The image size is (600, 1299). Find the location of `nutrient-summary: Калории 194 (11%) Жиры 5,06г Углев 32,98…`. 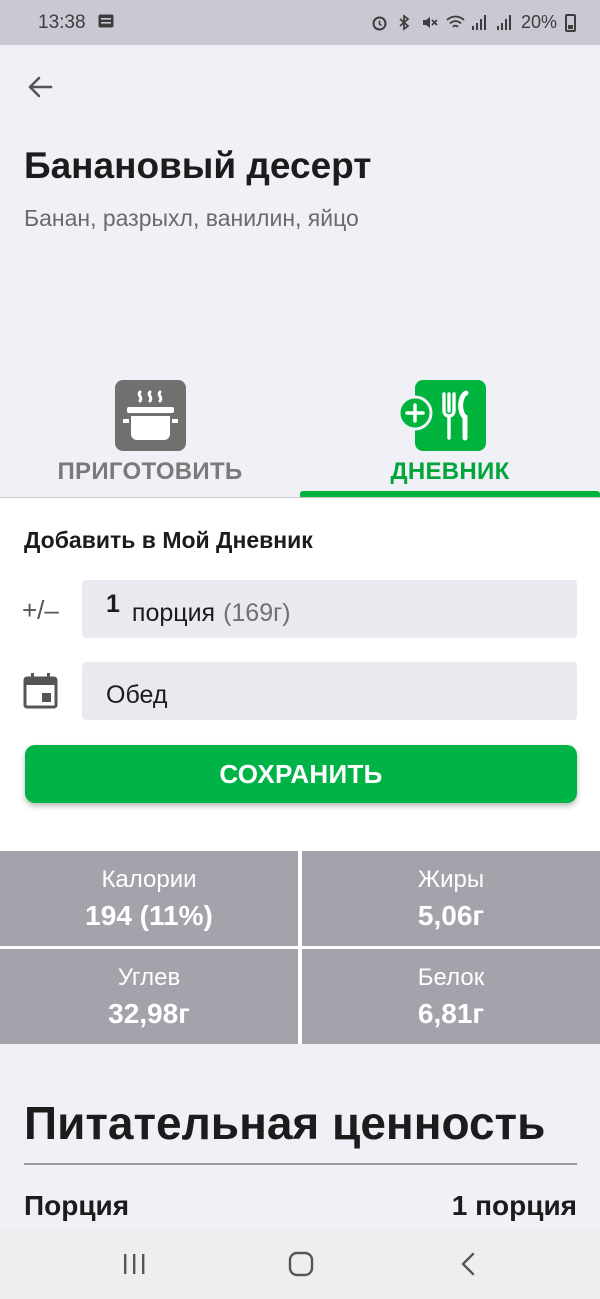

nutrient-summary: Калории 194 (11%) Жиры 5,06г Углев 32,98… is located at coordinates (300, 947).